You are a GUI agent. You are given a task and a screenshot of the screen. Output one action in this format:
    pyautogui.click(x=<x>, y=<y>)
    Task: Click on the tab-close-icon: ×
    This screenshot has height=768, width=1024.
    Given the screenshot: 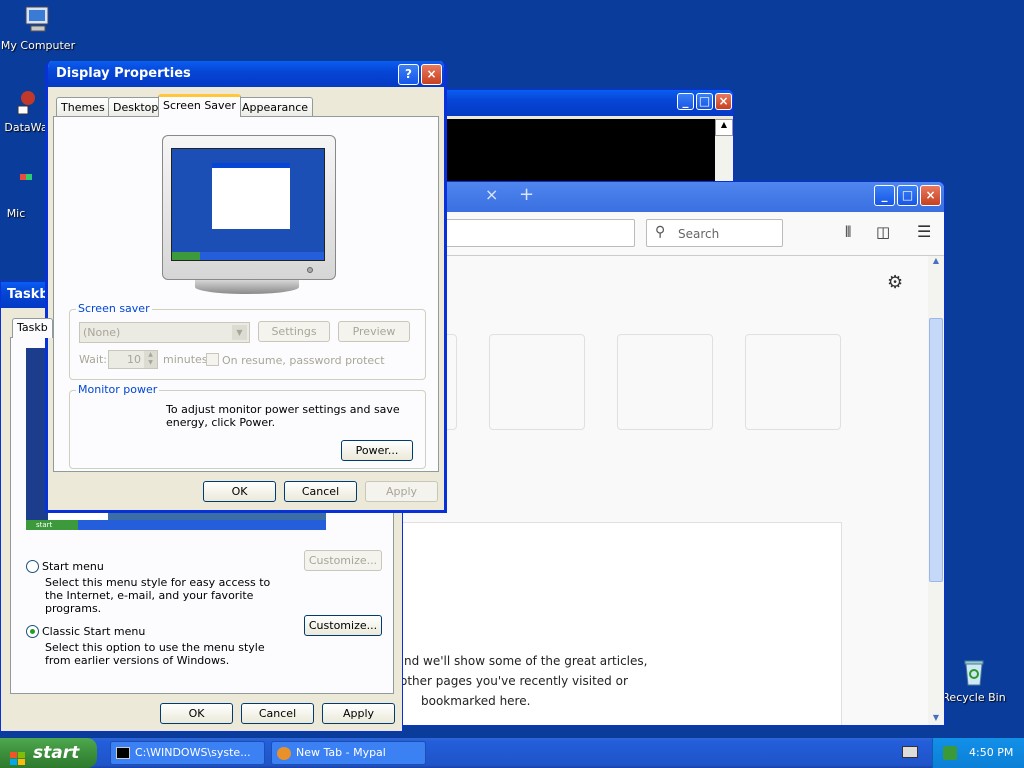 What is the action you would take?
    pyautogui.click(x=491, y=195)
    